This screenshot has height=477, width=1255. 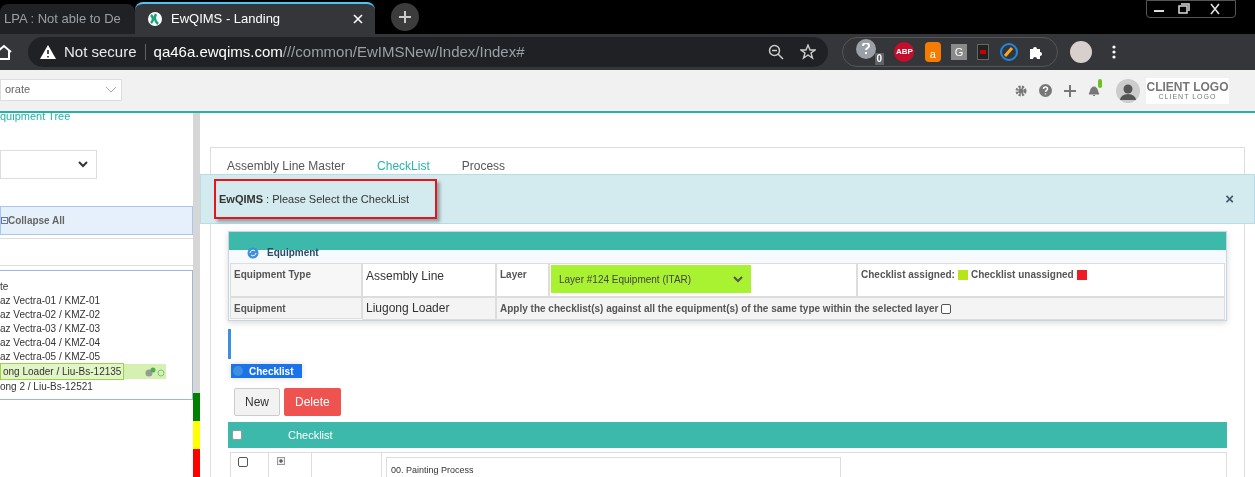 I want to click on tab-title: EwQIMS - Landing, so click(x=226, y=19).